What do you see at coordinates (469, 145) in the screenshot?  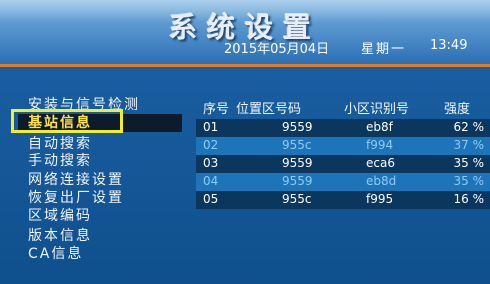 I see `cell-signal-strength: 37 %` at bounding box center [469, 145].